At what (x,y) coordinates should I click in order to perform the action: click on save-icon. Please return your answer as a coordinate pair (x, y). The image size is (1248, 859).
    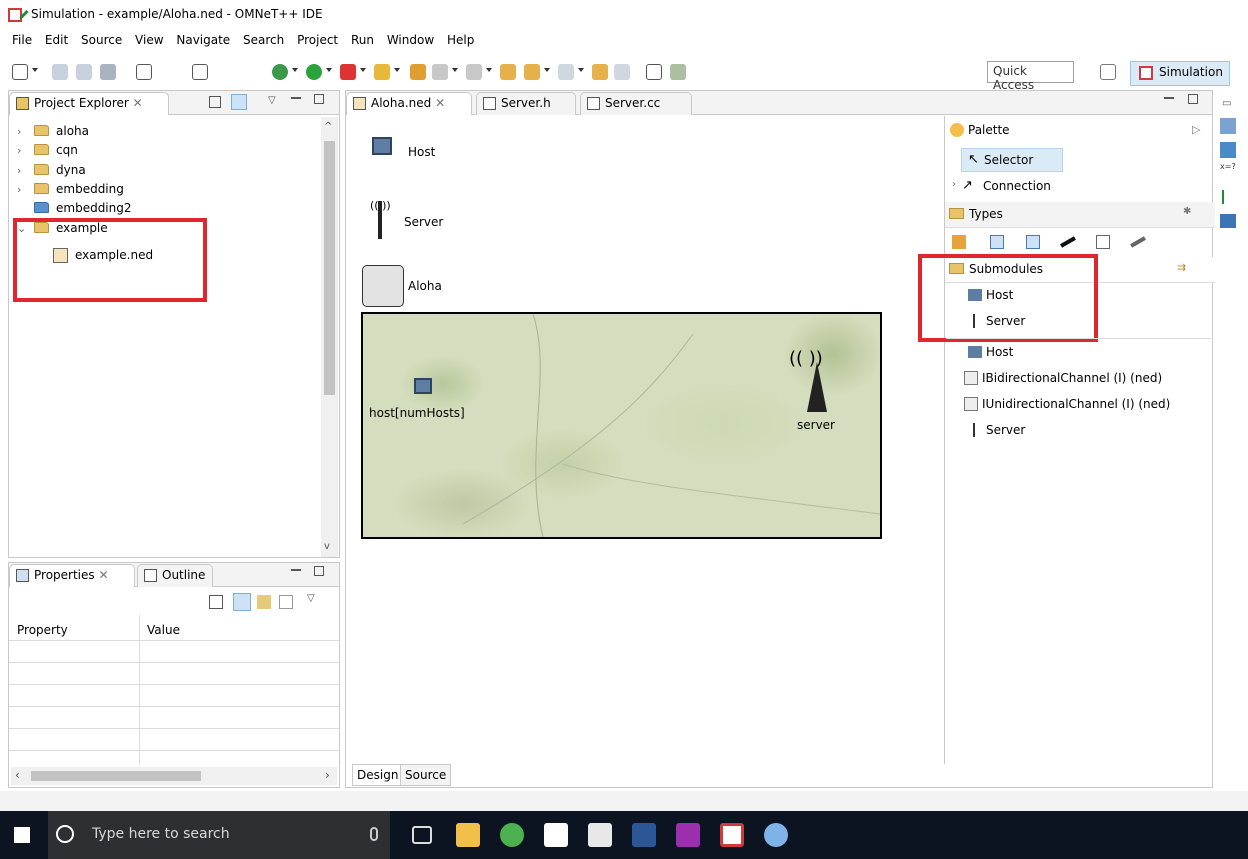
    Looking at the image, I should click on (60, 72).